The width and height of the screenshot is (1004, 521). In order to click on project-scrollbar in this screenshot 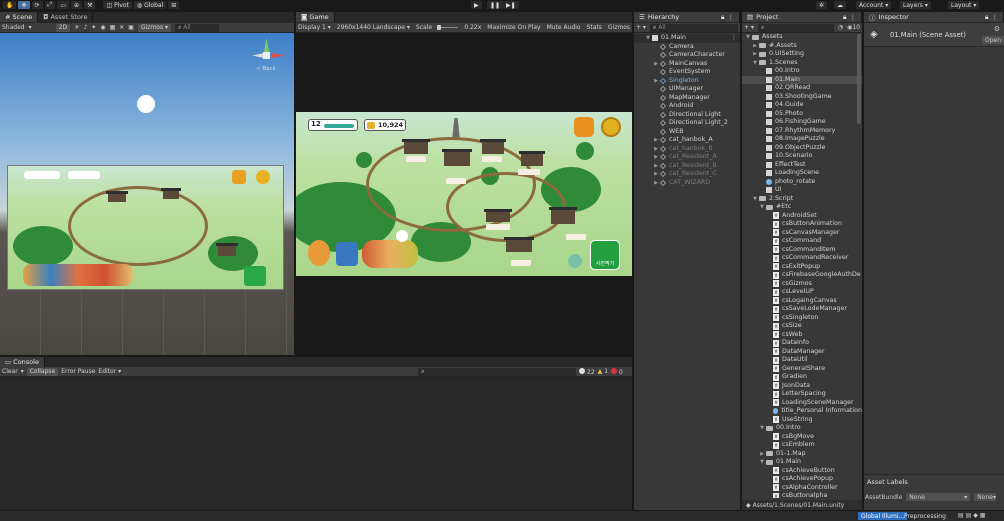, I will do `click(859, 79)`.